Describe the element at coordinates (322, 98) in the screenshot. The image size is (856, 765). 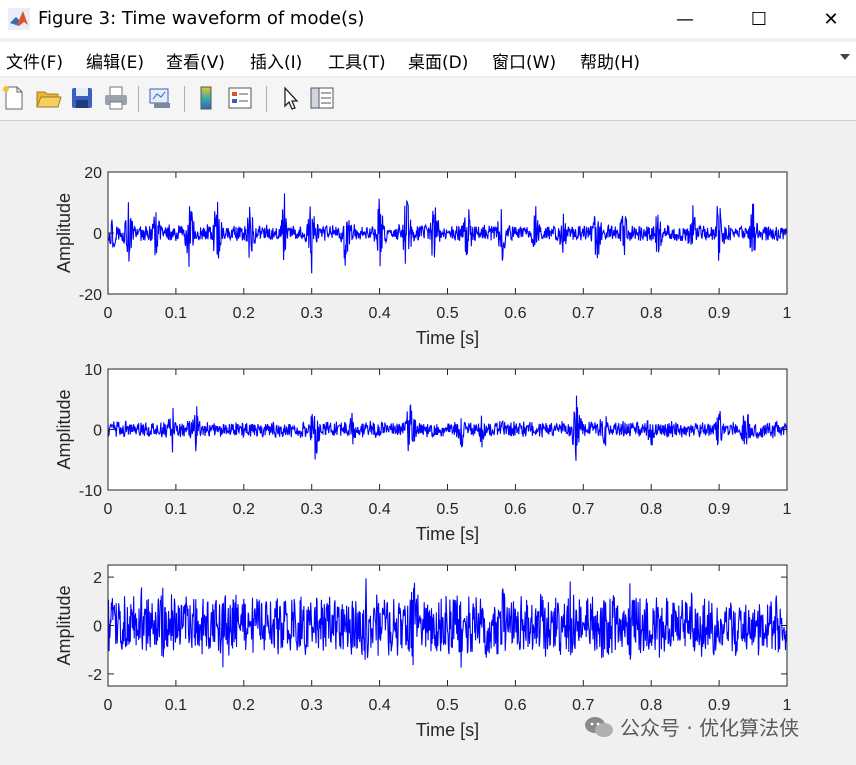
I see `property-editor-icon` at that location.